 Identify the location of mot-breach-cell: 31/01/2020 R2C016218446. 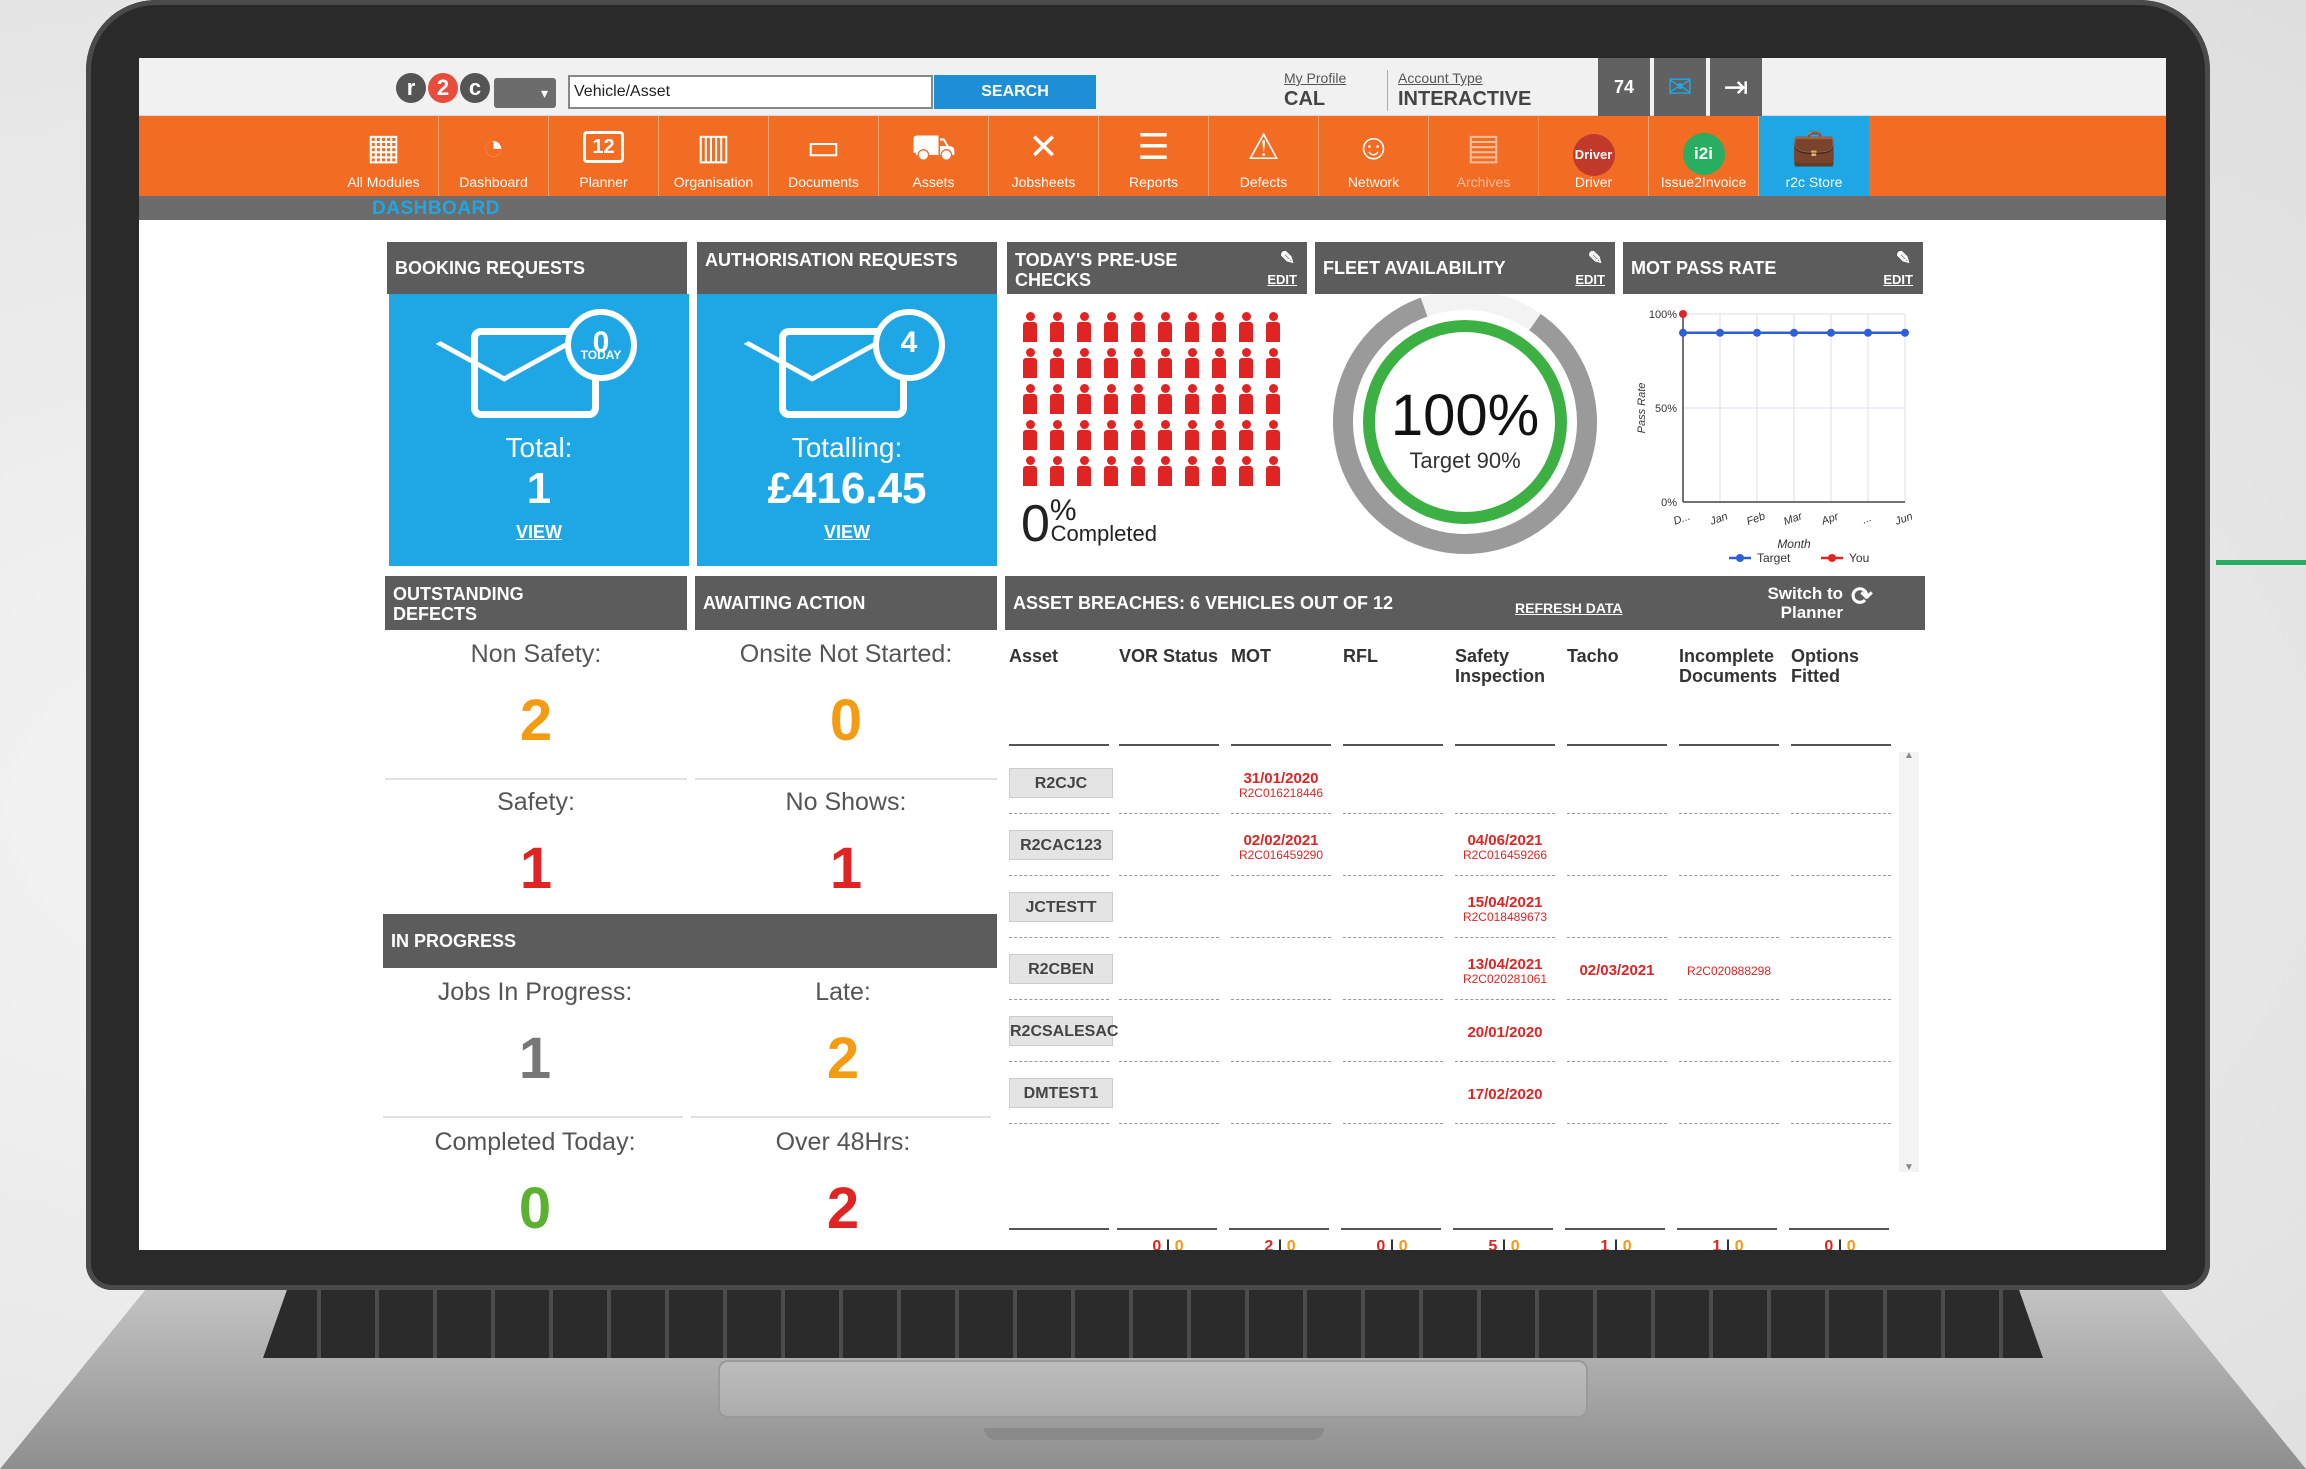
(1281, 786).